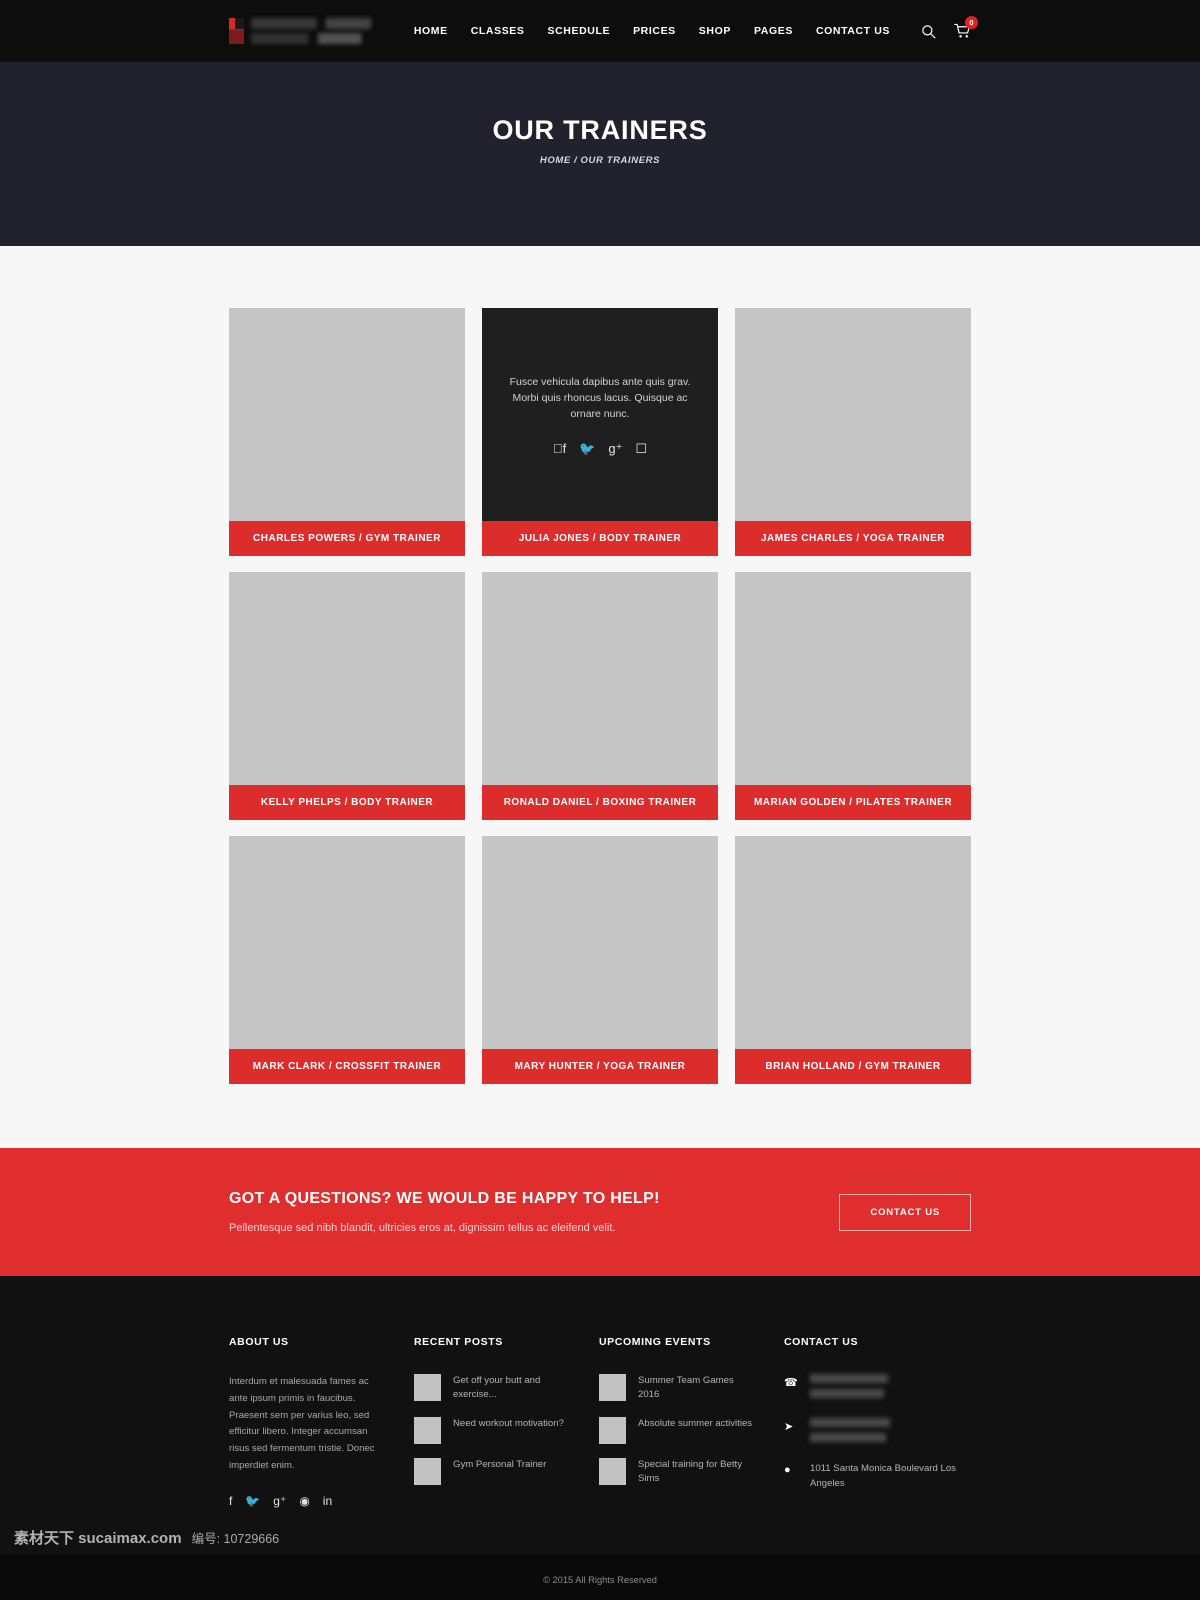 The height and width of the screenshot is (1600, 1200). I want to click on cart-count-badge: 0, so click(971, 22).